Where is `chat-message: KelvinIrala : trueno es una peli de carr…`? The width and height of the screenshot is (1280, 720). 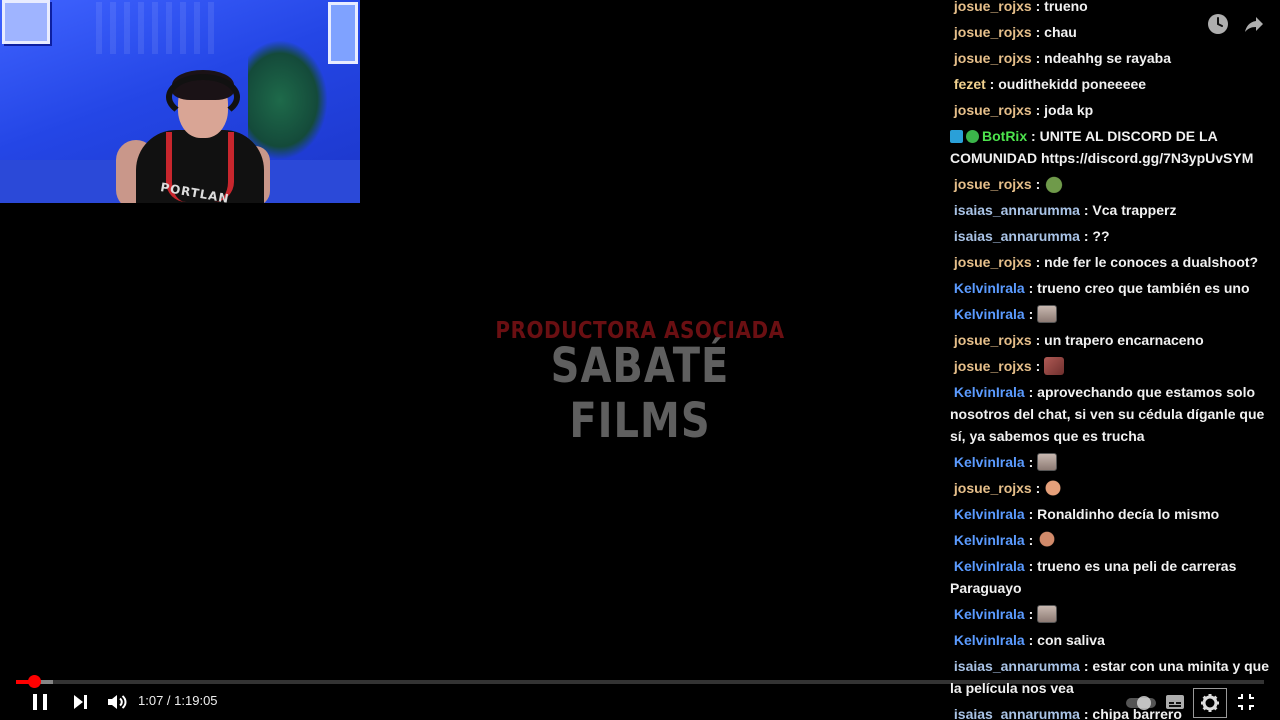
chat-message: KelvinIrala : trueno es una peli de carr… is located at coordinates (1093, 577).